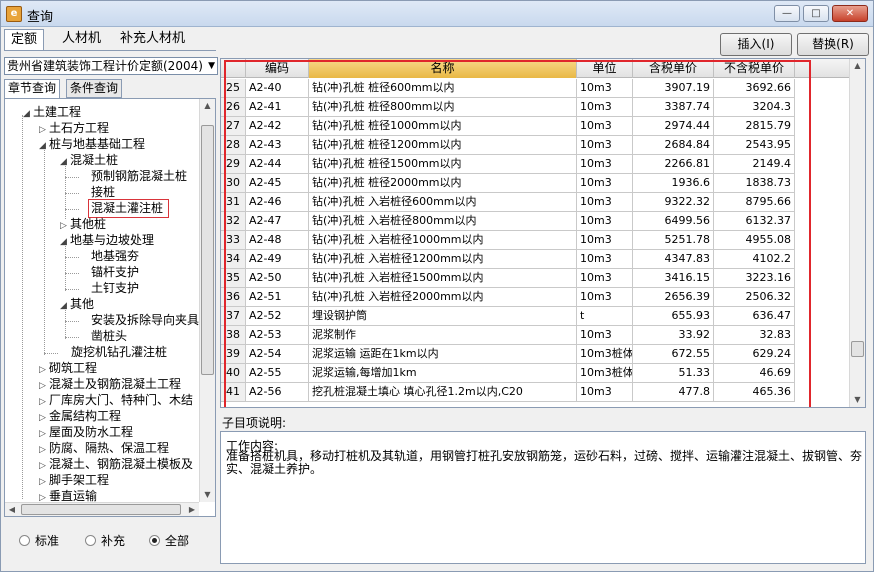 The height and width of the screenshot is (572, 874). What do you see at coordinates (277, 373) in the screenshot?
I see `cell-code: A2-55` at bounding box center [277, 373].